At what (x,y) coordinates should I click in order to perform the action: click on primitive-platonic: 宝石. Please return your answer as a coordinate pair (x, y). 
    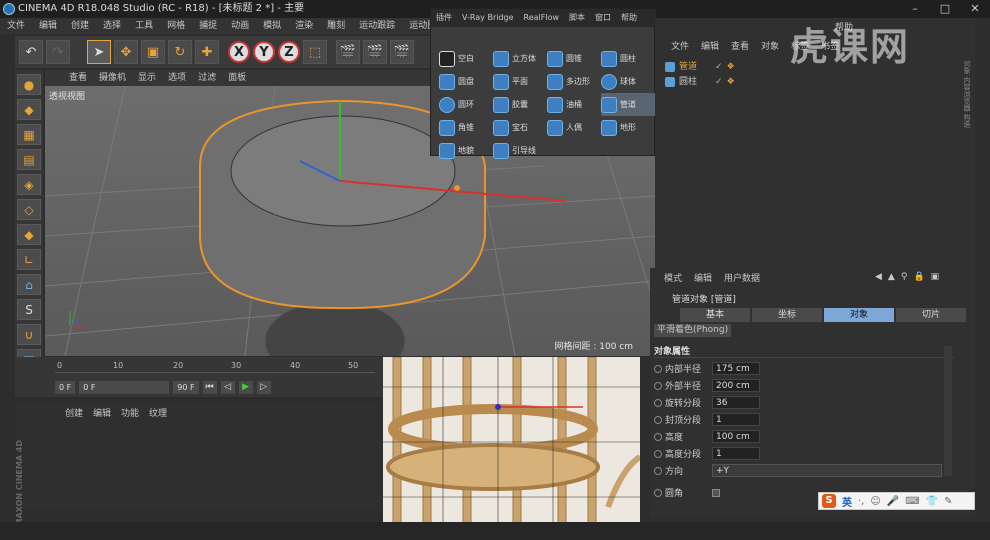
    Looking at the image, I should click on (520, 127).